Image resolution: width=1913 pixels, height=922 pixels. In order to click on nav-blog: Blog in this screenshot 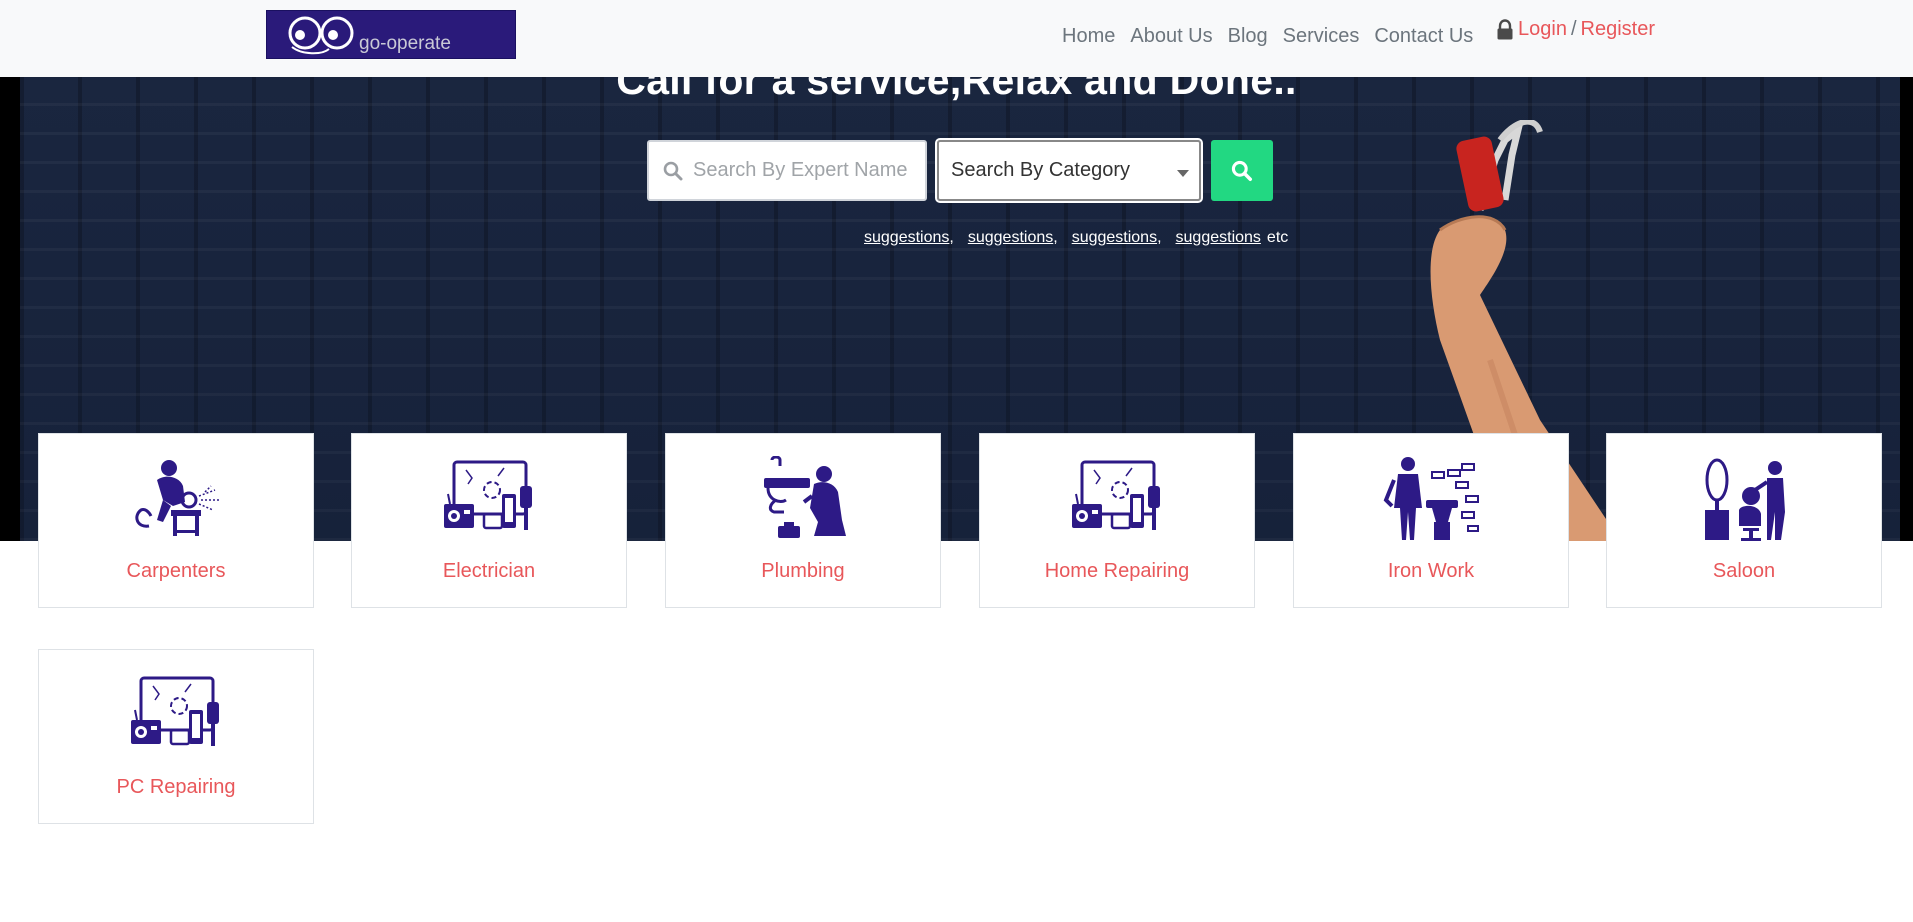, I will do `click(1252, 36)`.